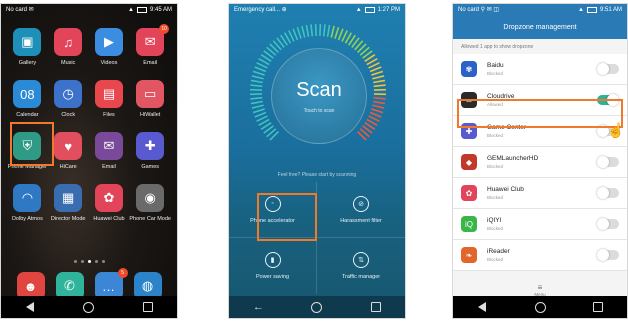 Image resolution: width=628 pixels, height=321 pixels. Describe the element at coordinates (319, 110) in the screenshot. I see `scan-sublabel: Touch to scan` at that location.